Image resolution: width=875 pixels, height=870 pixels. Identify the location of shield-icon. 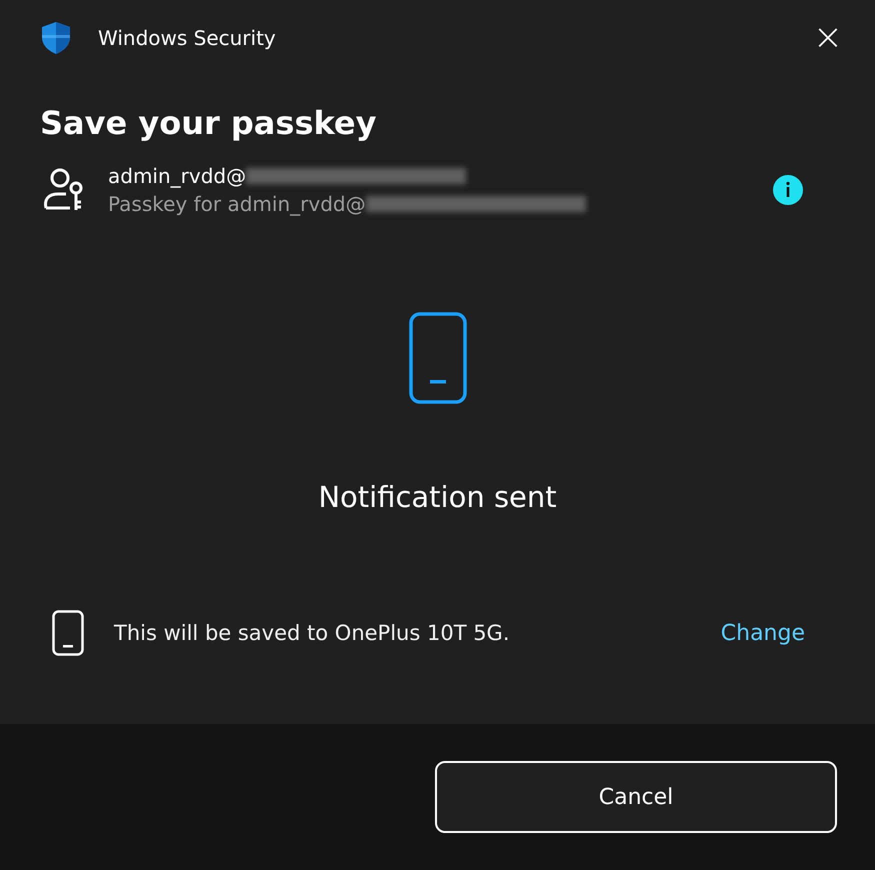
(56, 38).